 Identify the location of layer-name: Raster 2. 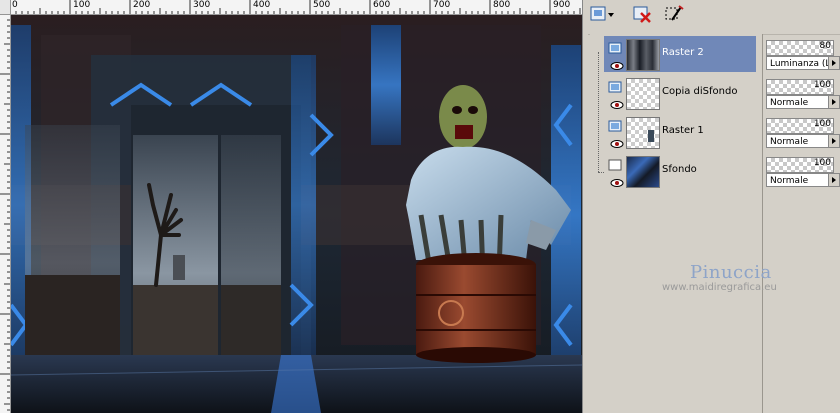
(683, 52).